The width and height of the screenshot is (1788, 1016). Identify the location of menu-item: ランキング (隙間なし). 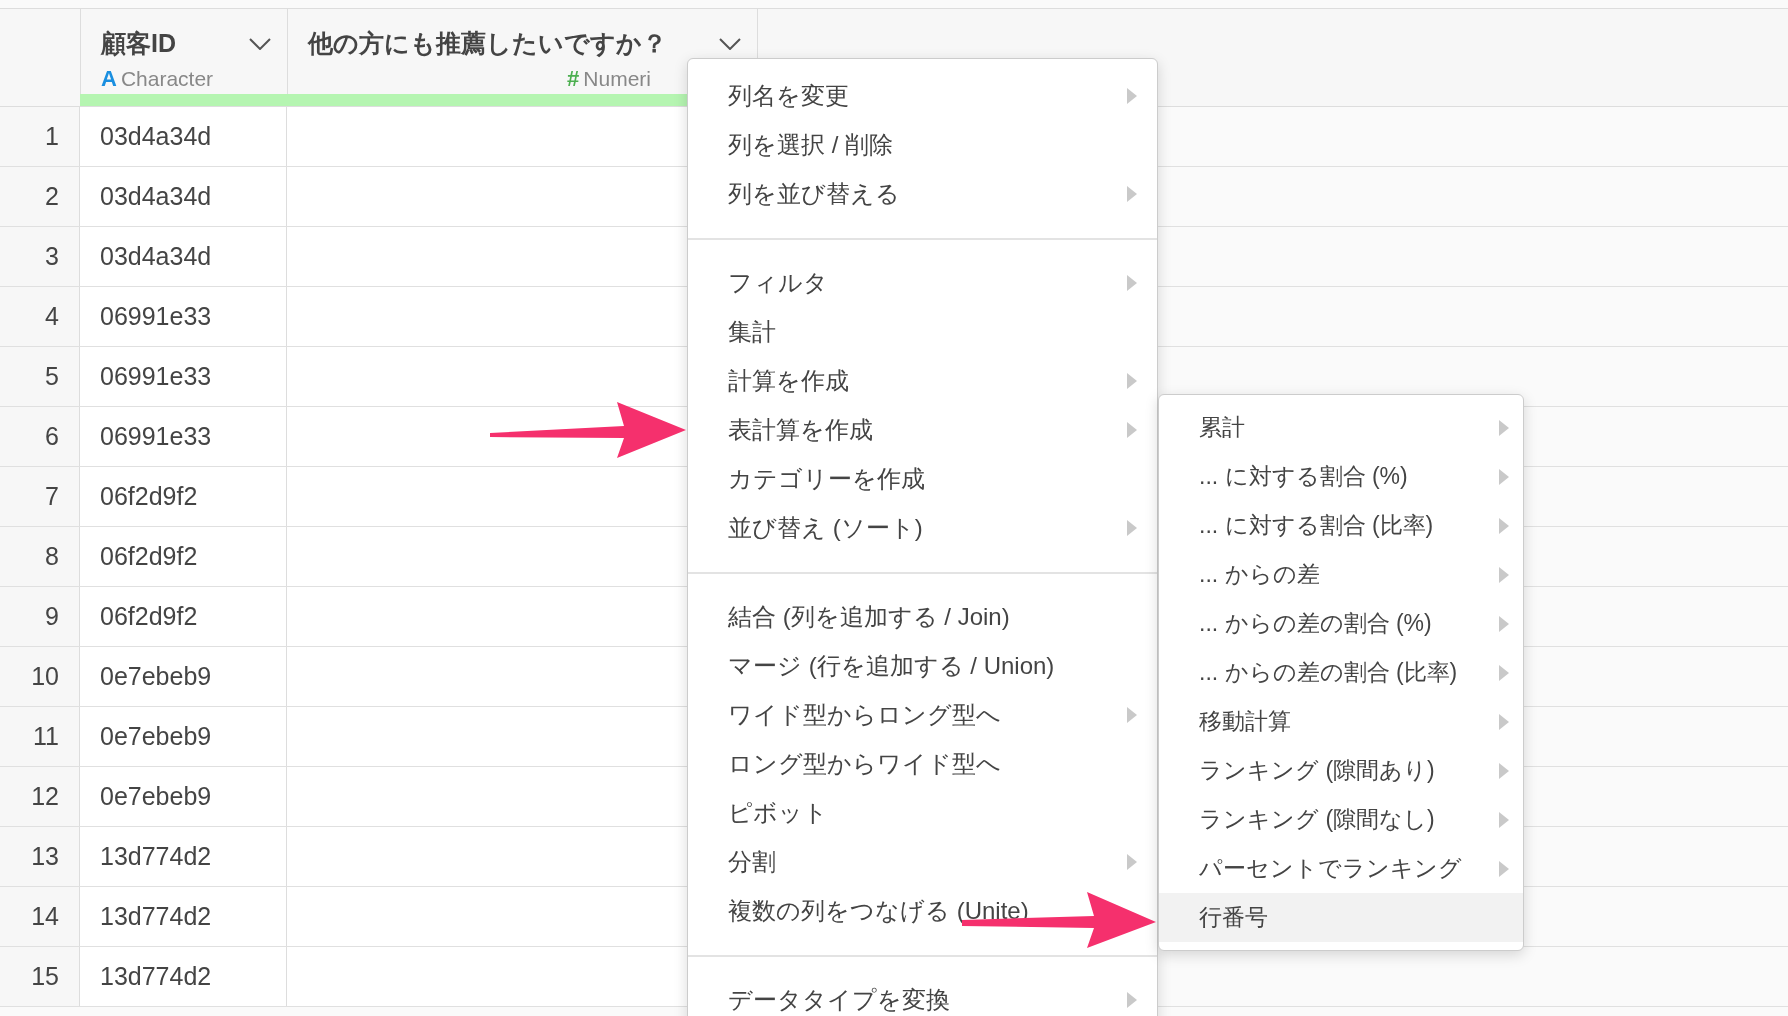
(1341, 819).